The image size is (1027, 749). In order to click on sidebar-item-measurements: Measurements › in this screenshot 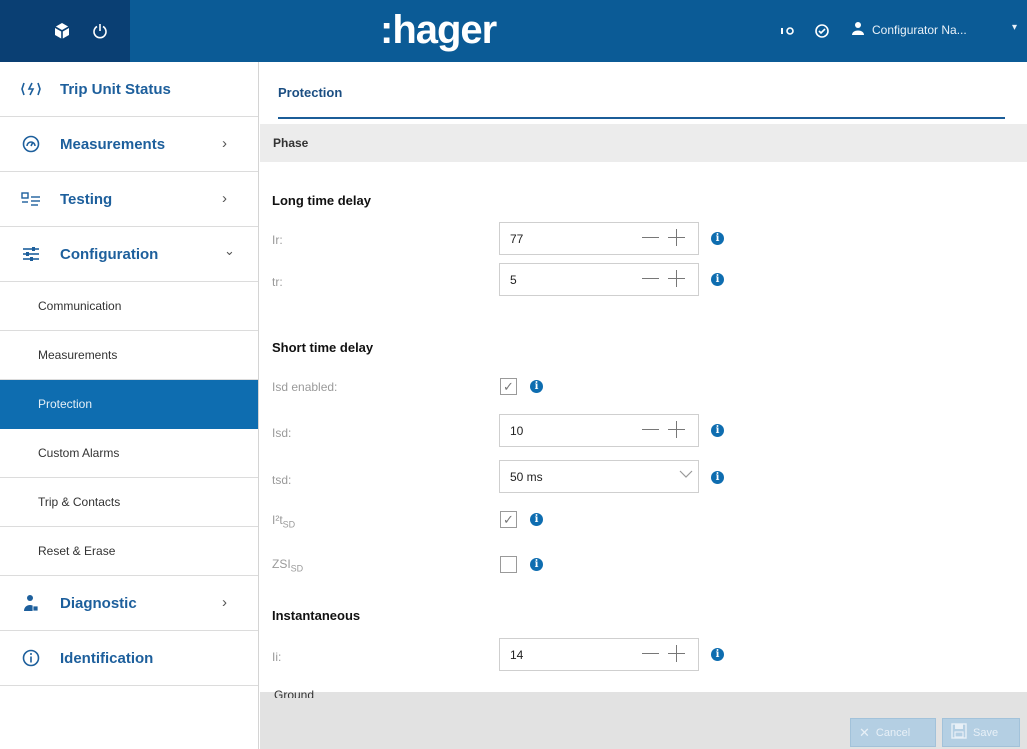, I will do `click(129, 144)`.